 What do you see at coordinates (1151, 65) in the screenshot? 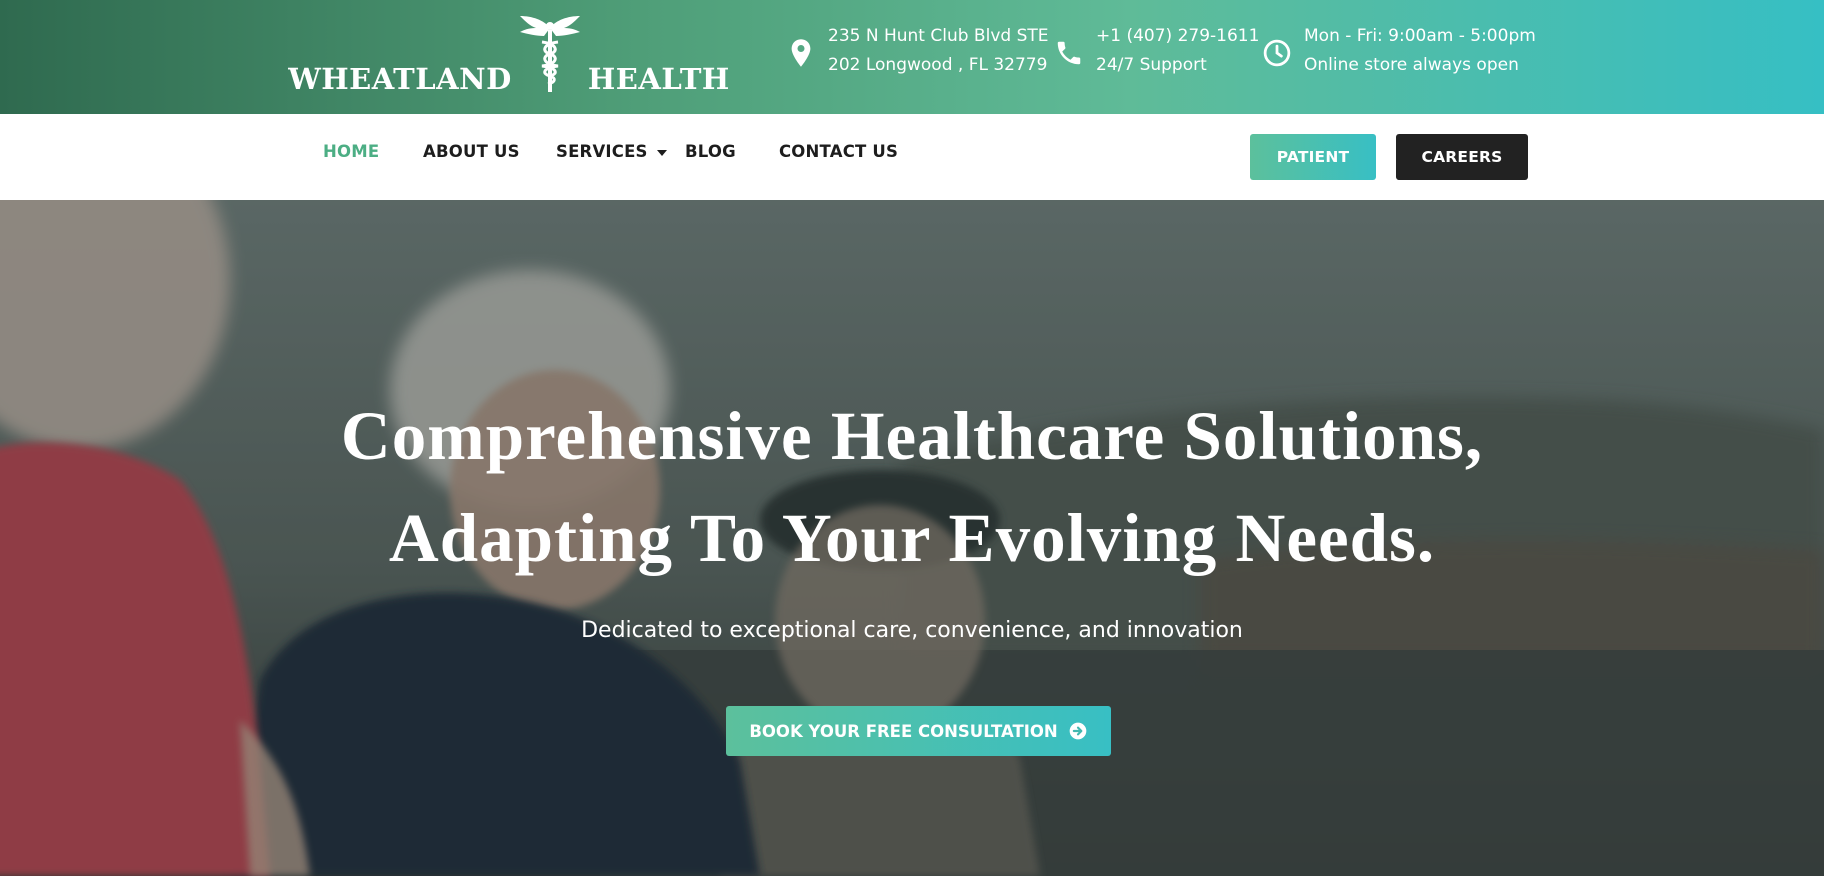
I see `support-text: 24/7 Support` at bounding box center [1151, 65].